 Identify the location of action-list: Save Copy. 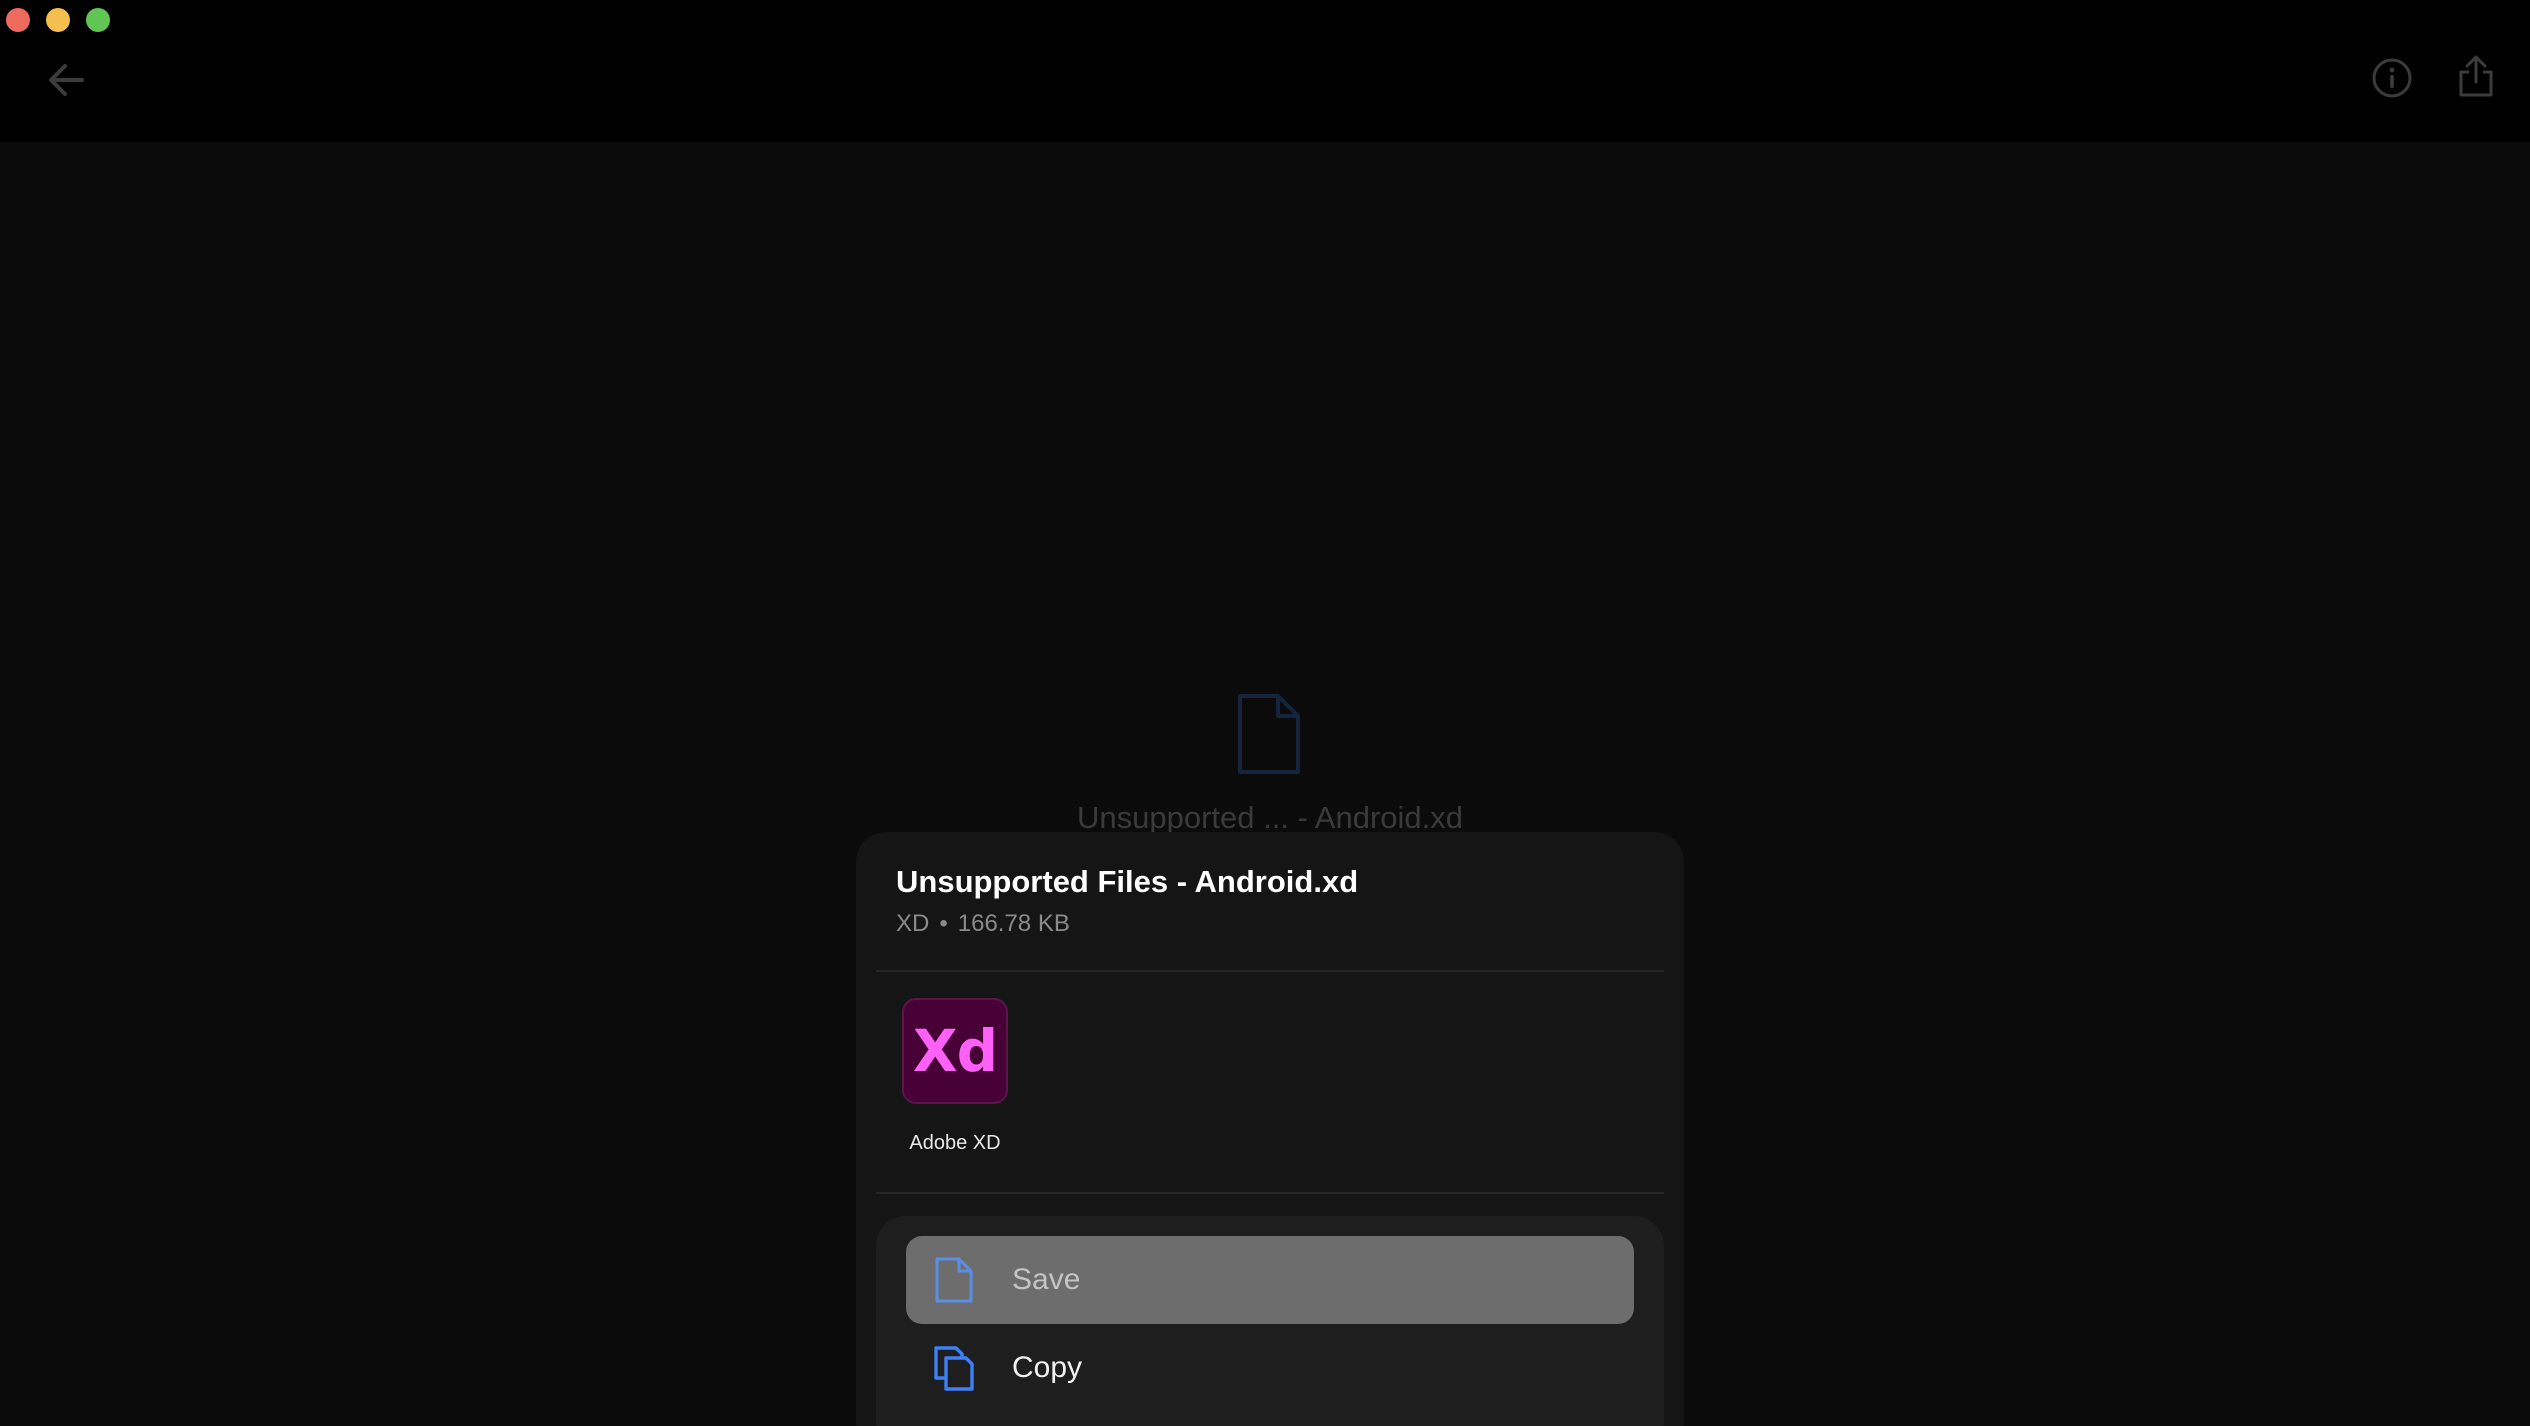
(1270, 1321).